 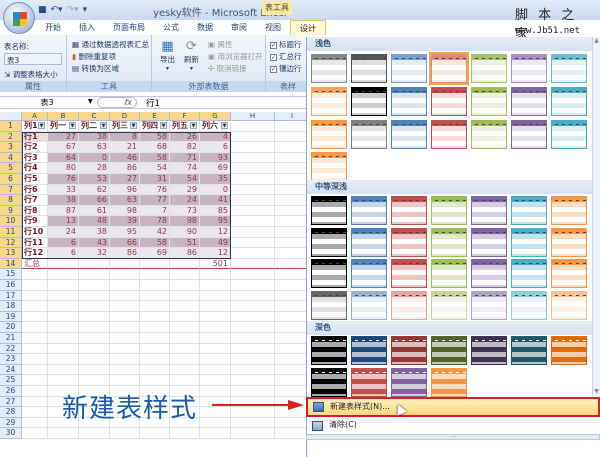 What do you see at coordinates (125, 126) in the screenshot?
I see `table-header-cell: 列三 ▼` at bounding box center [125, 126].